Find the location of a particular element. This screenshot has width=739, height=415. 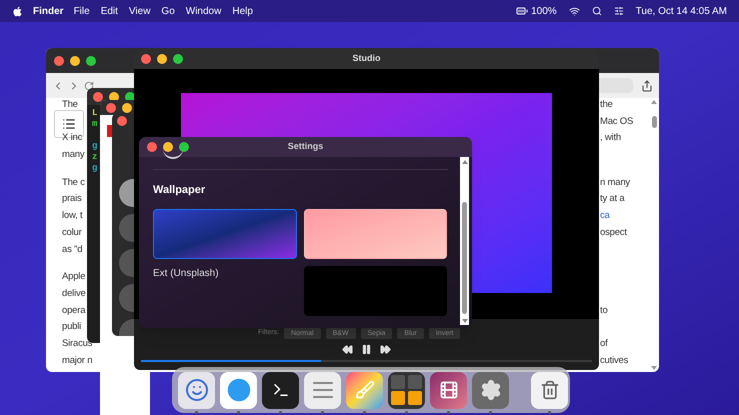

terminal-line: z is located at coordinates (95, 157).